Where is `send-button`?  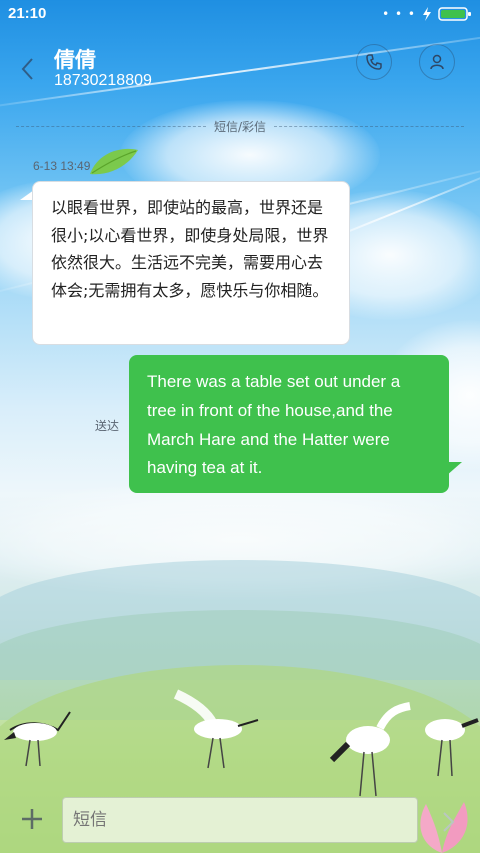
send-button is located at coordinates (448, 822).